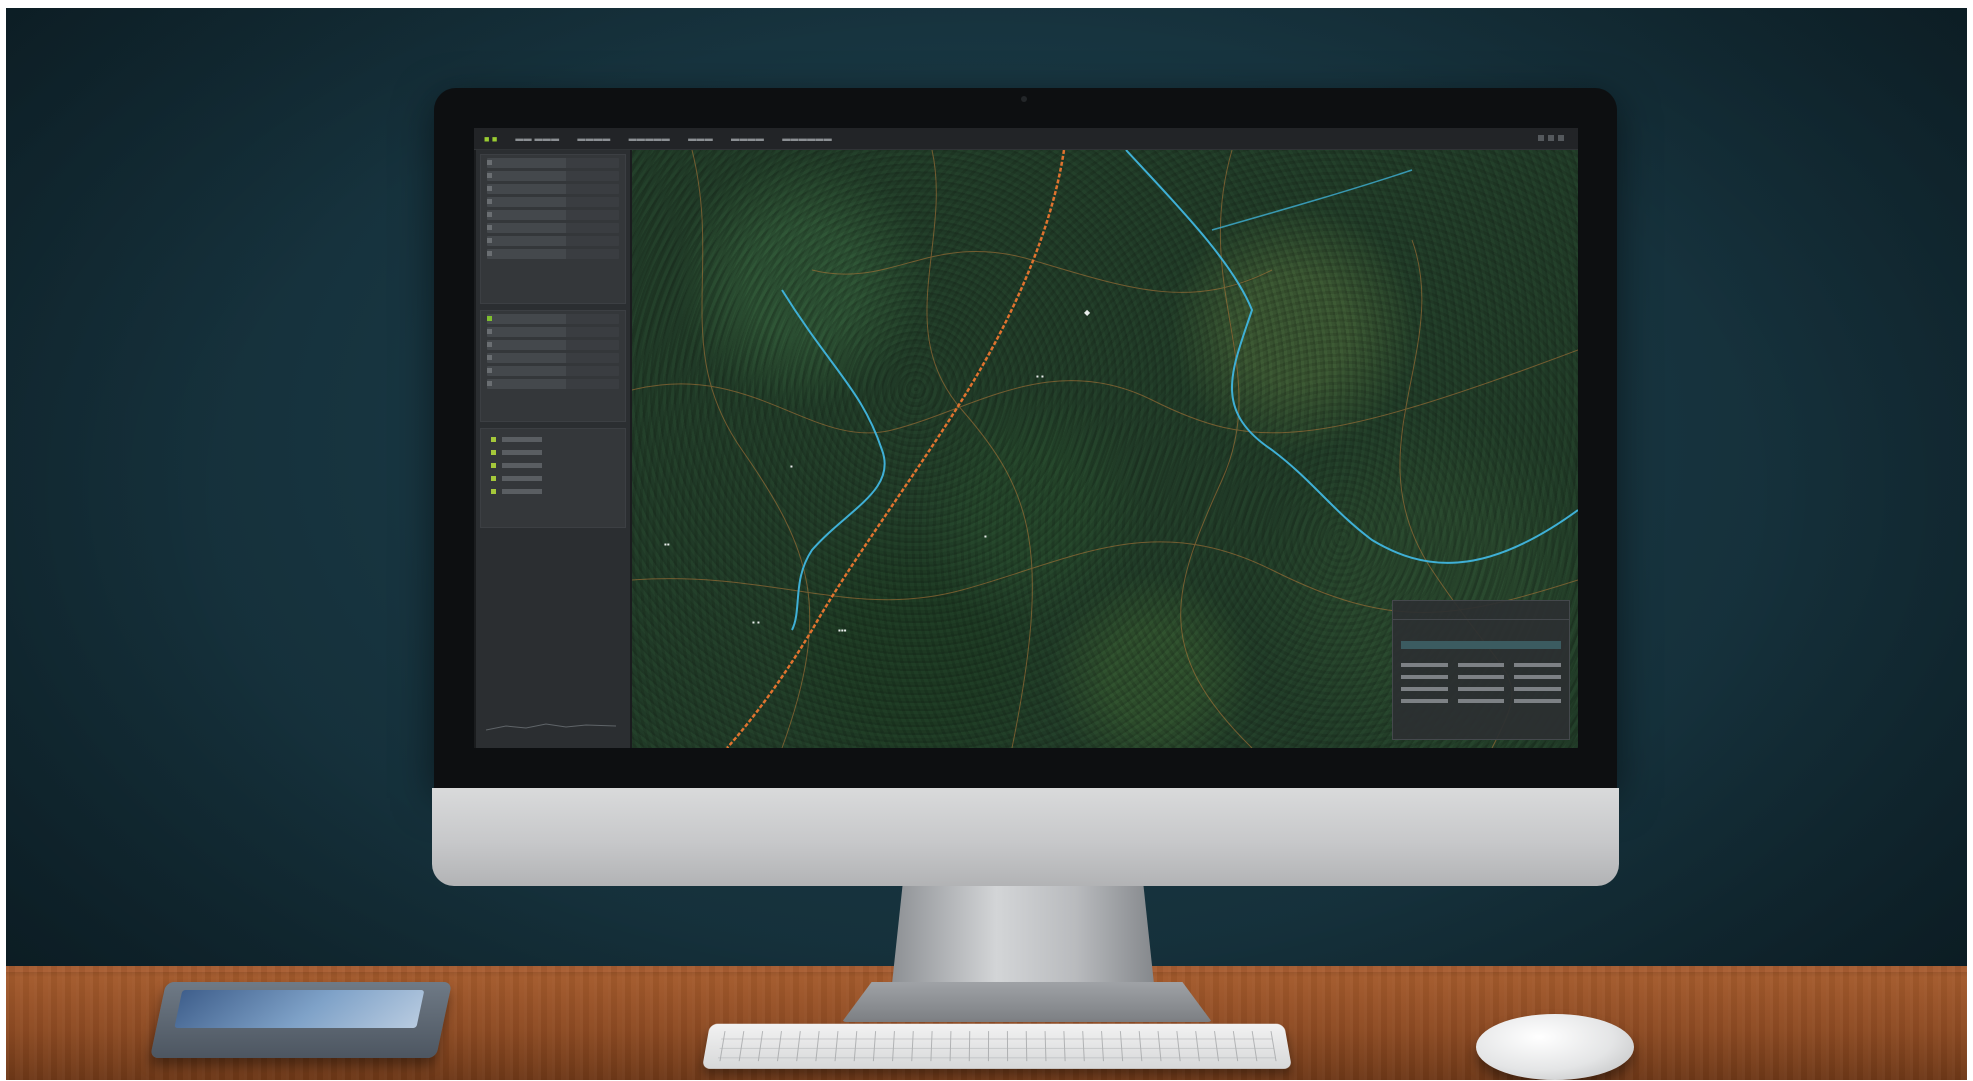 The image size is (1973, 1081). I want to click on sidebar-section-layers, so click(553, 229).